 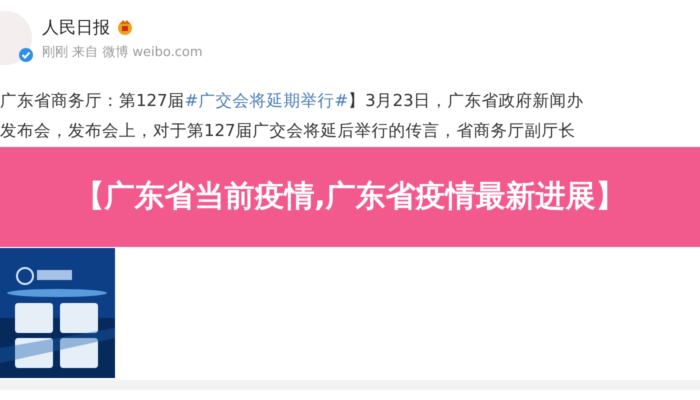 I want to click on post-text: 发布会，发布会上，对于第127届广交会将延后举行的传言，省商务厅副厅长, so click(x=288, y=131).